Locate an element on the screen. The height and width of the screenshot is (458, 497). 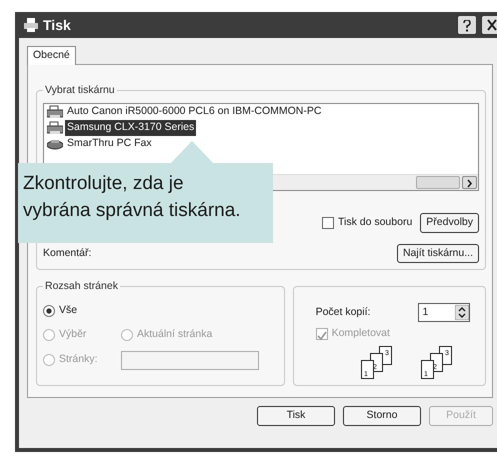
comment-label: Komentář: is located at coordinates (67, 253).